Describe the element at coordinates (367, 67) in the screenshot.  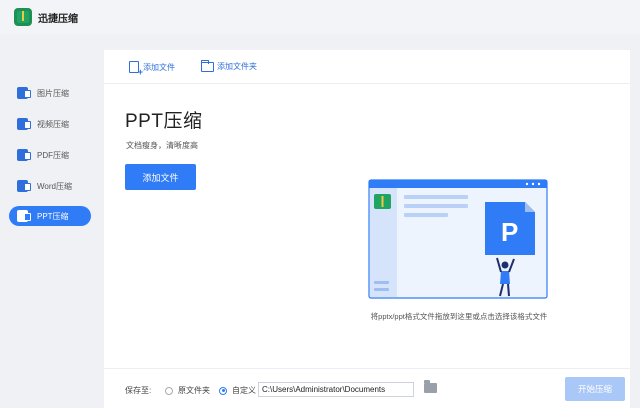
I see `toolbar: 添加文件 添加文件夹` at that location.